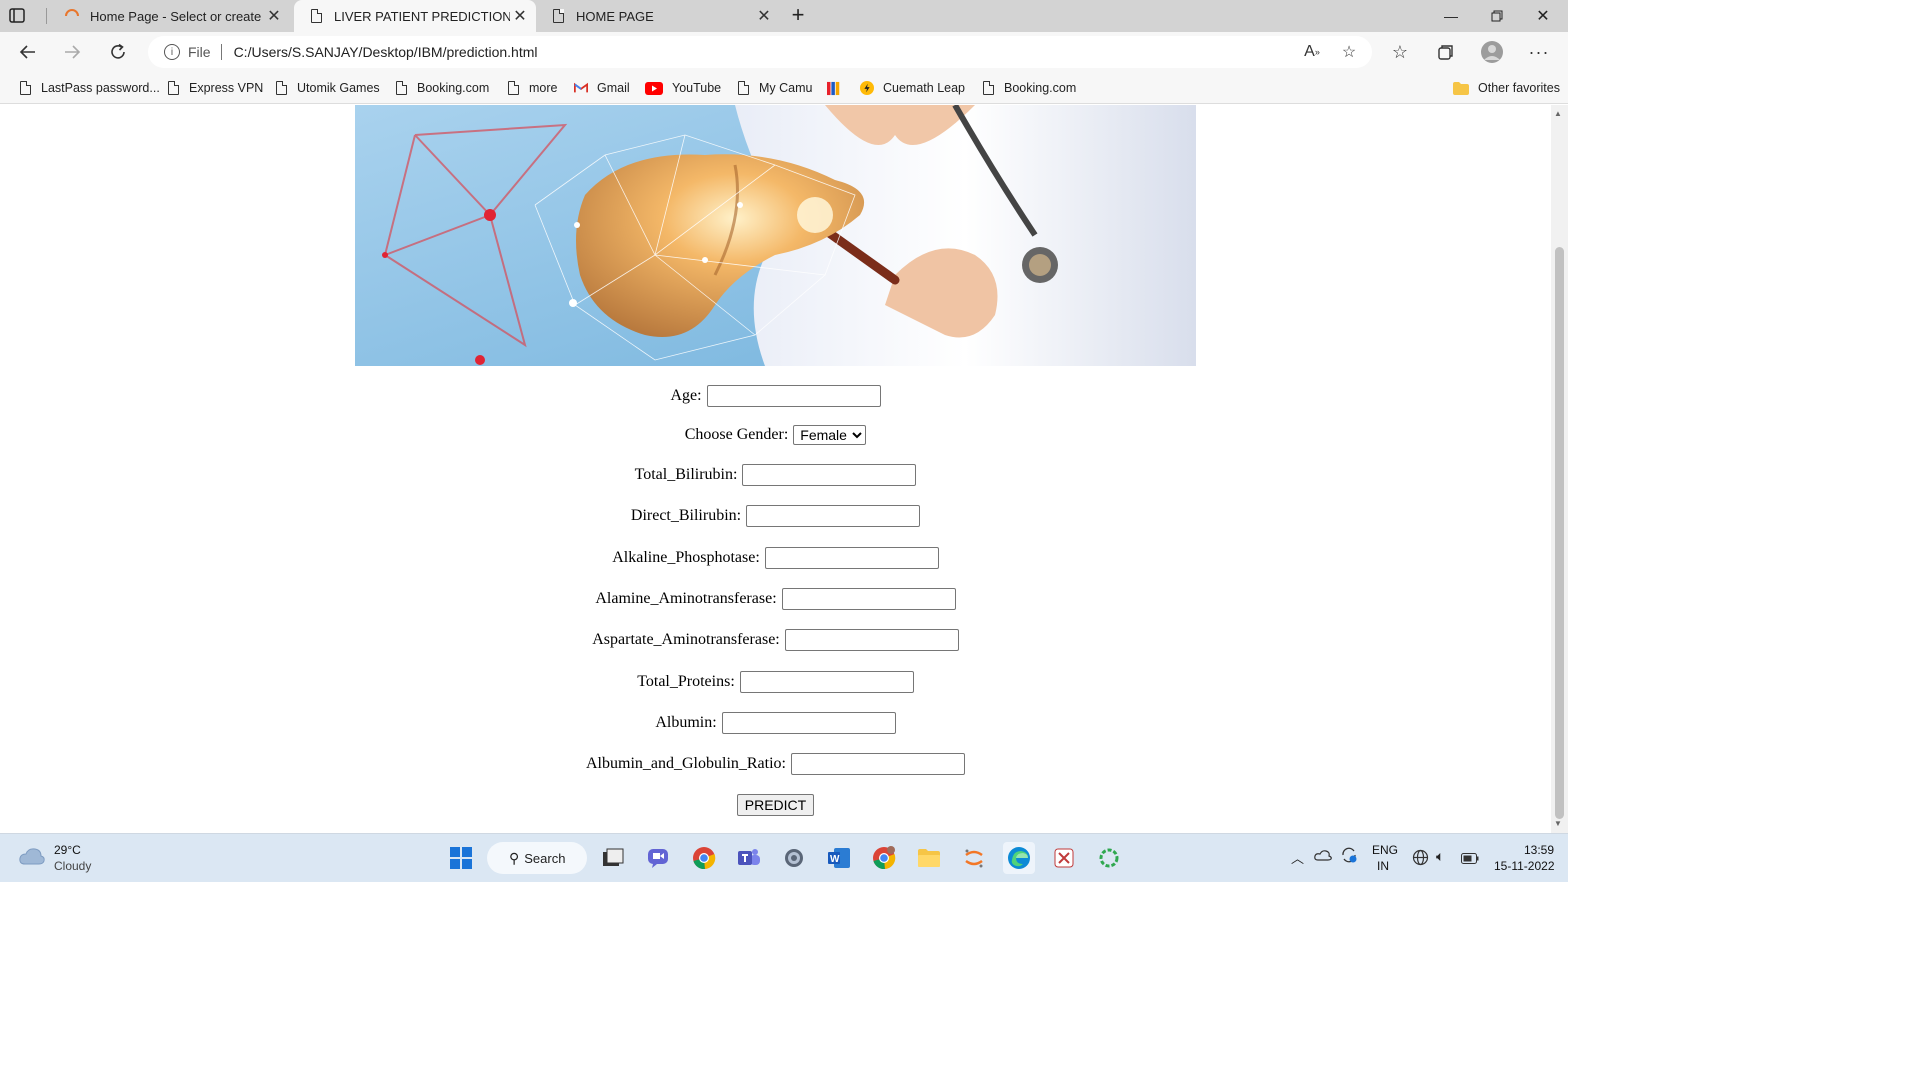  I want to click on loading-spinner-icon, so click(72, 16).